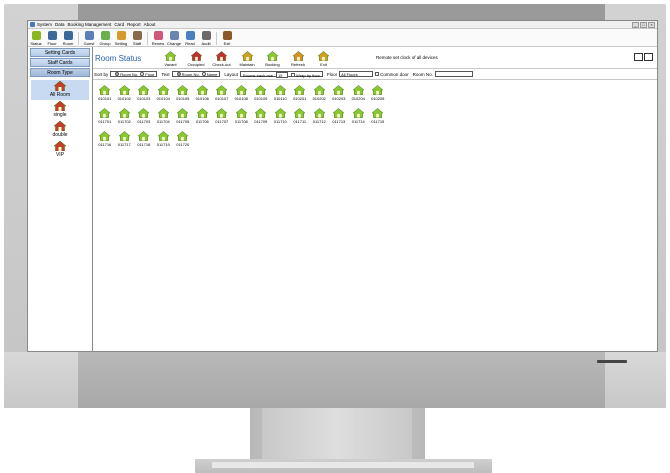 The image size is (670, 473). What do you see at coordinates (183, 94) in the screenshot?
I see `room-tile: 010105` at bounding box center [183, 94].